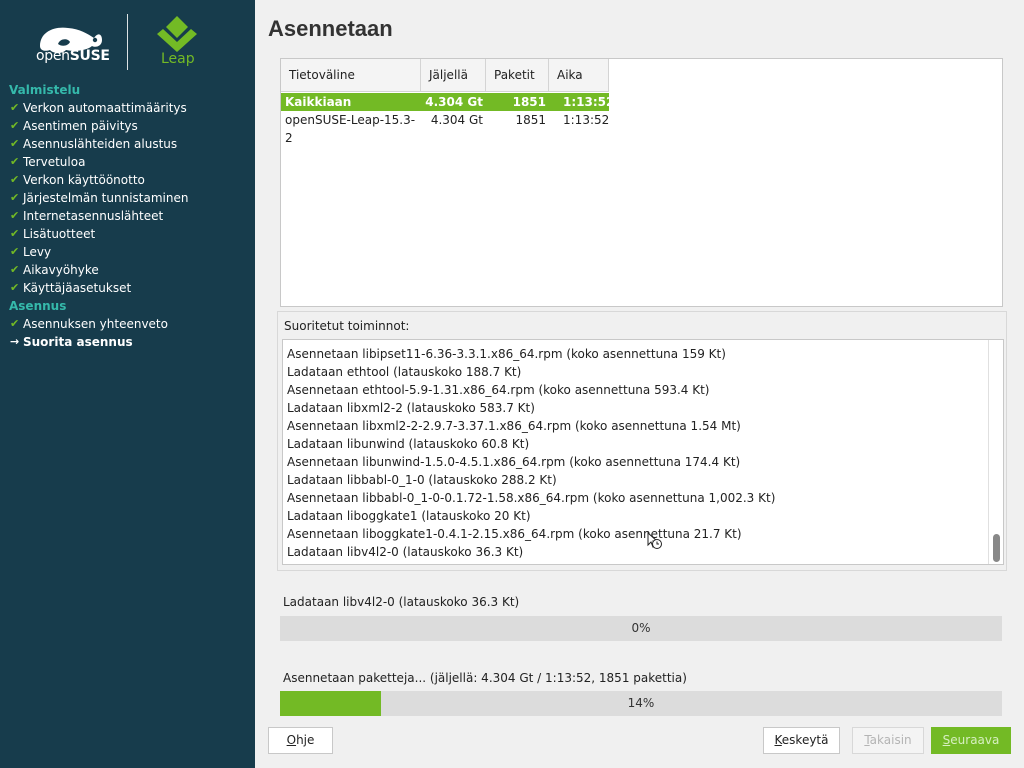  Describe the element at coordinates (447, 102) in the screenshot. I see `table-row: Kaikkiaan 4.304 Gt 1851 1:13:52` at that location.